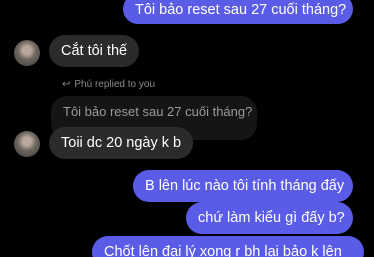  I want to click on message-text: B lên lúc nào tôi tính tháng đấy, so click(245, 186).